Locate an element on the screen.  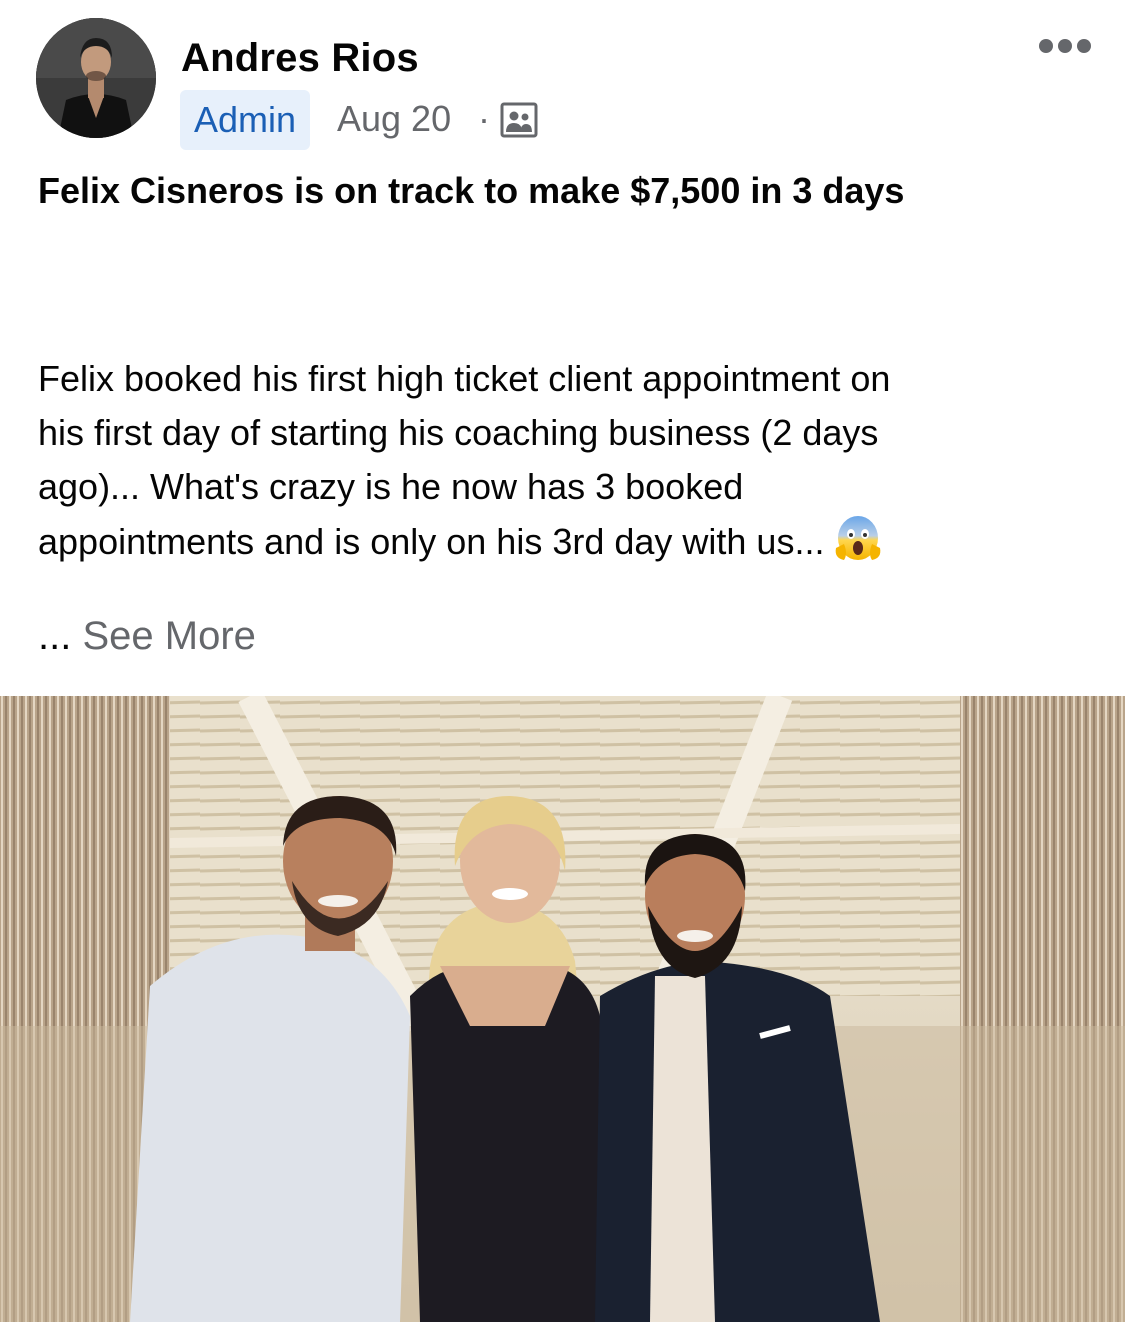
author-avatar is located at coordinates (96, 78).